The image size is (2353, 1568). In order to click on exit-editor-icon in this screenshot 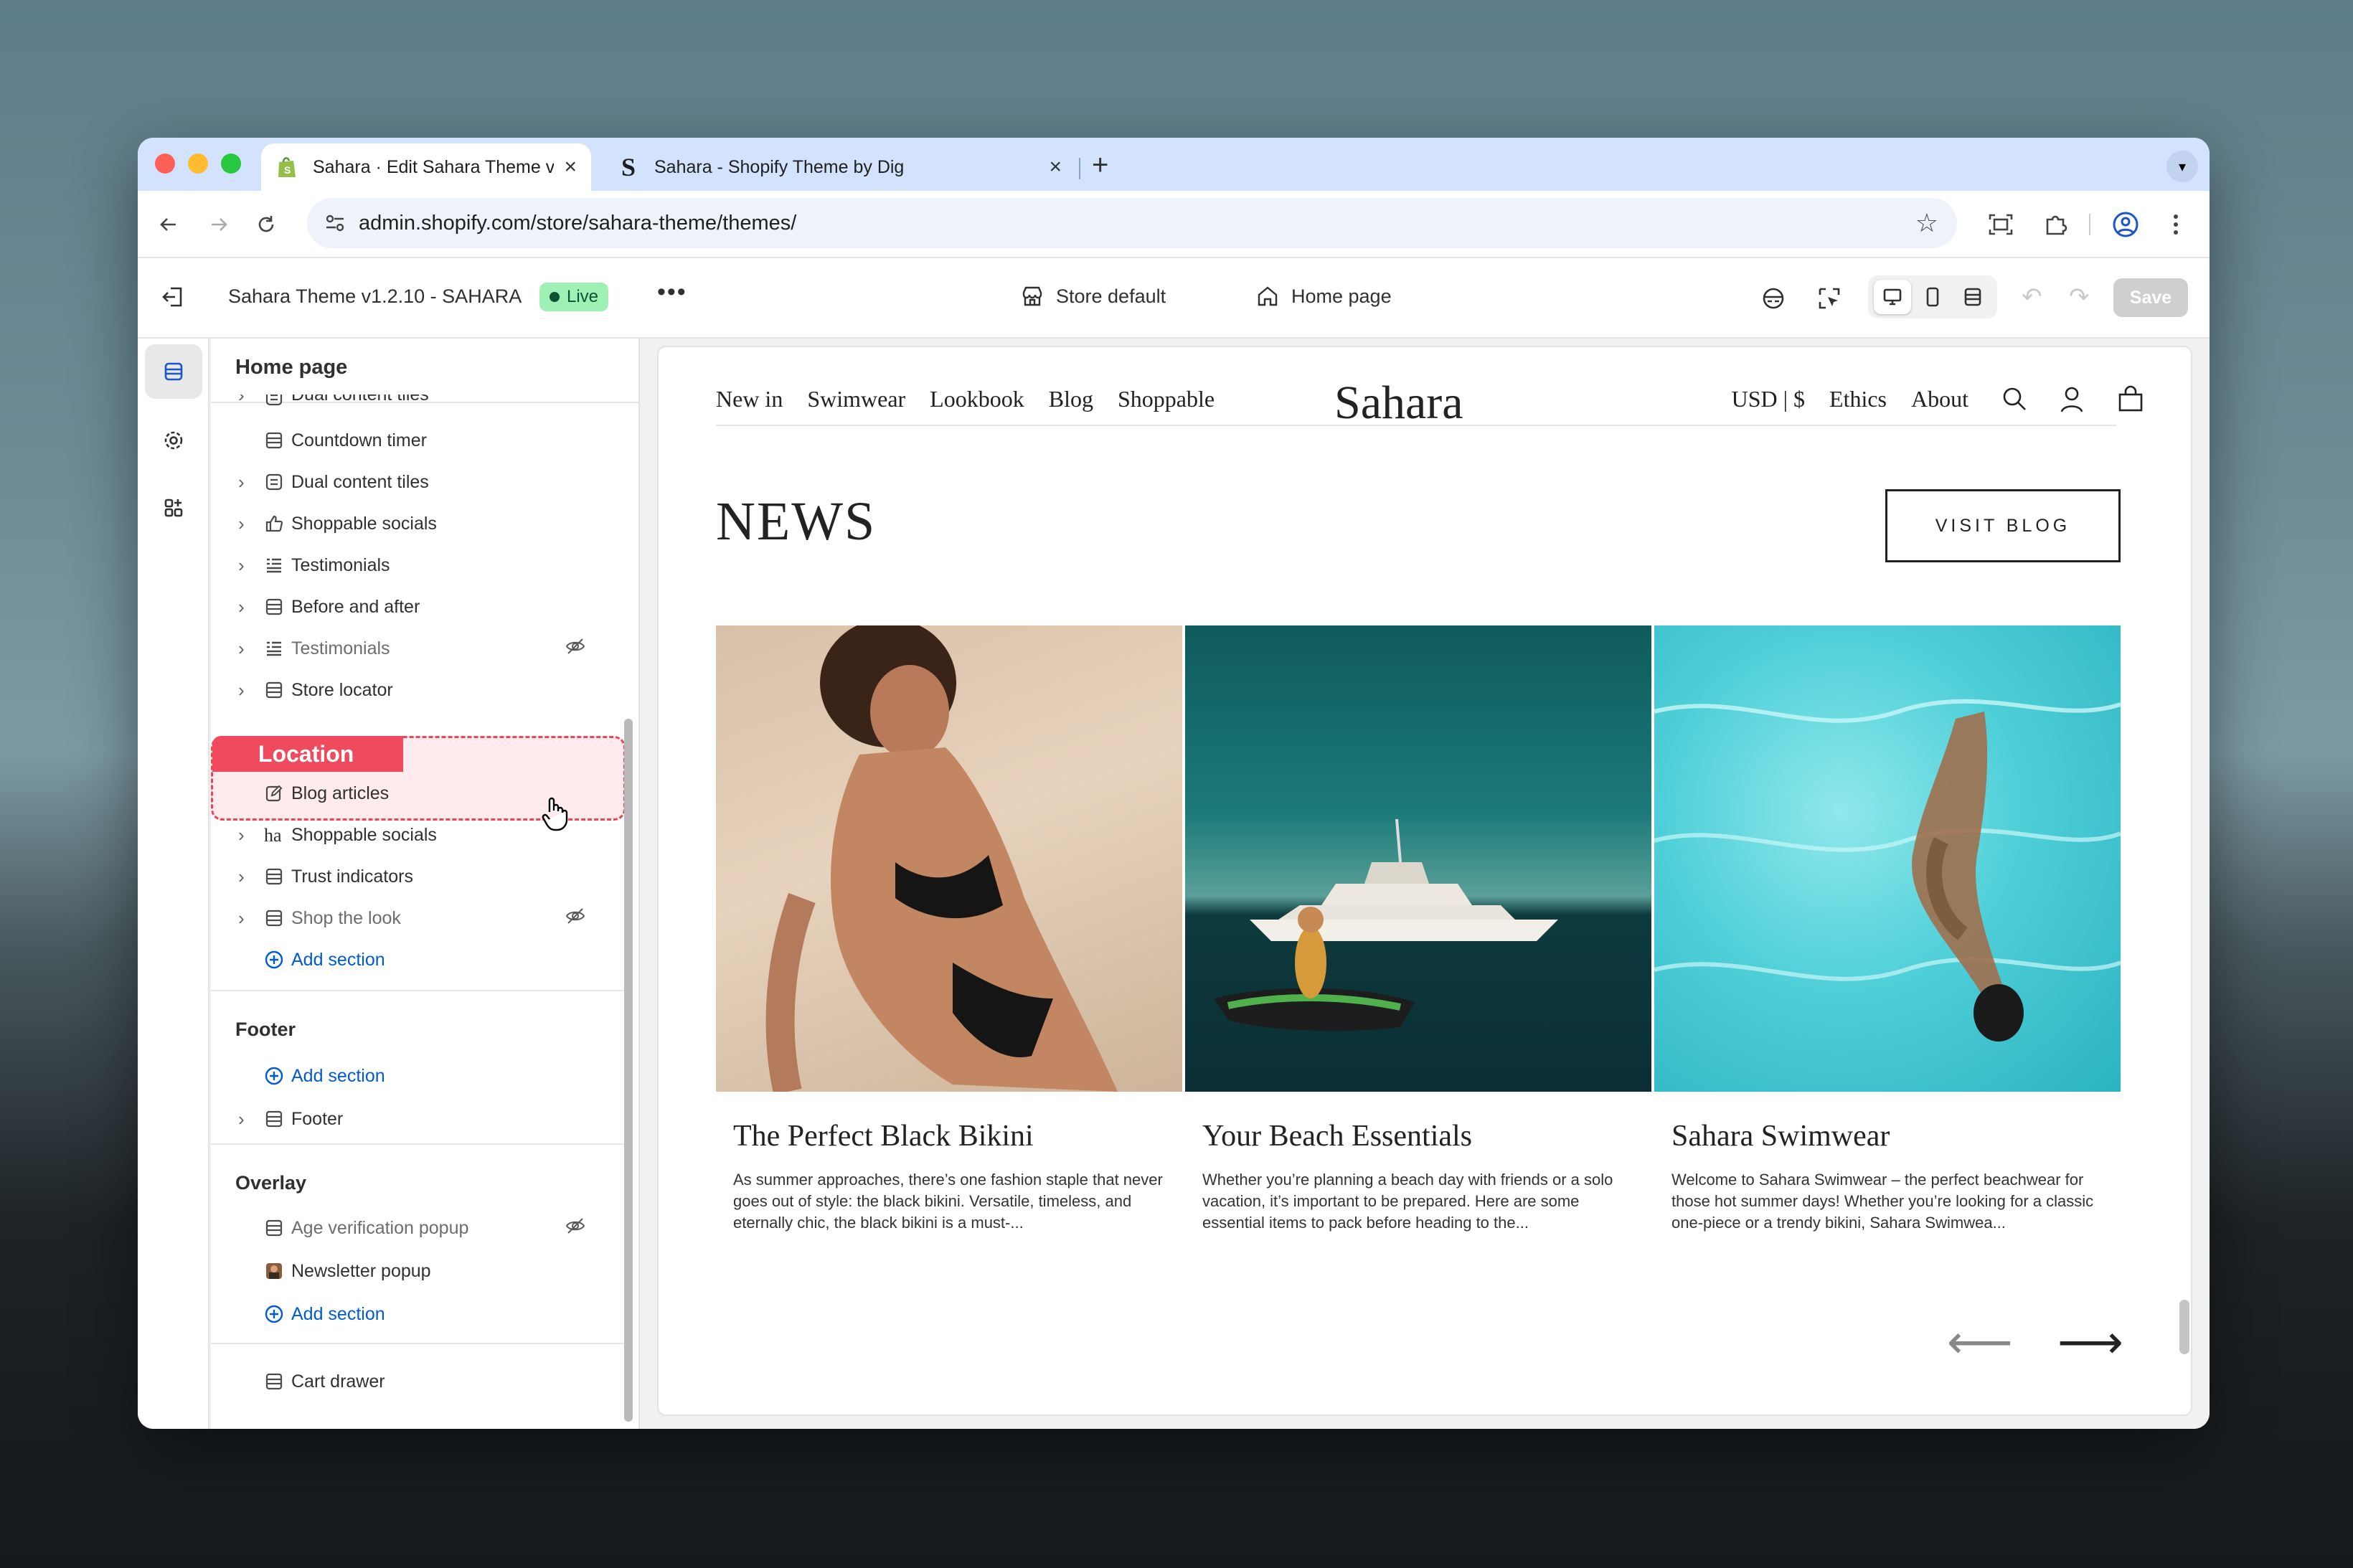, I will do `click(174, 299)`.